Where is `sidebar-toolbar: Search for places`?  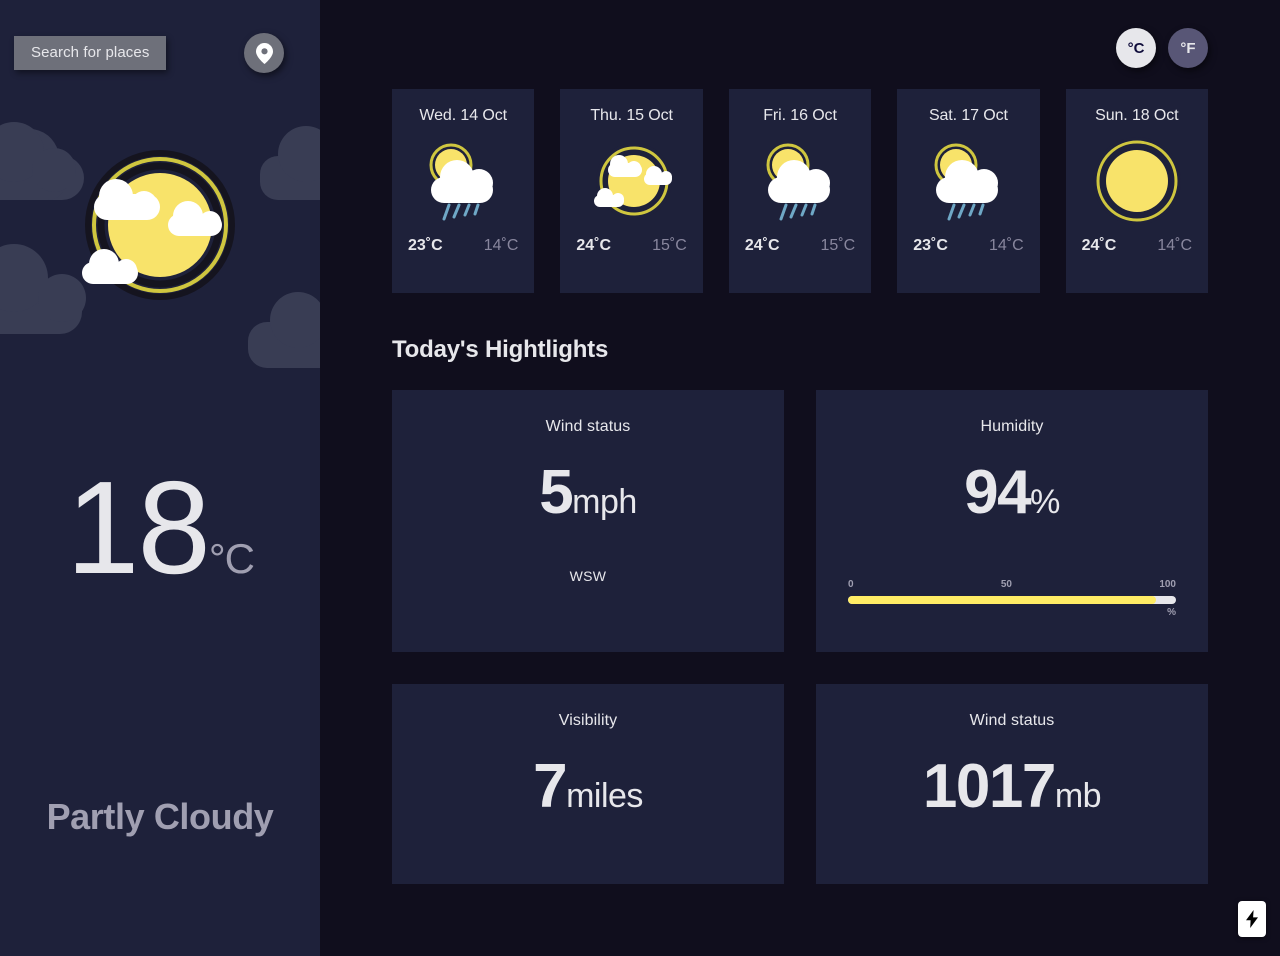 sidebar-toolbar: Search for places is located at coordinates (160, 54).